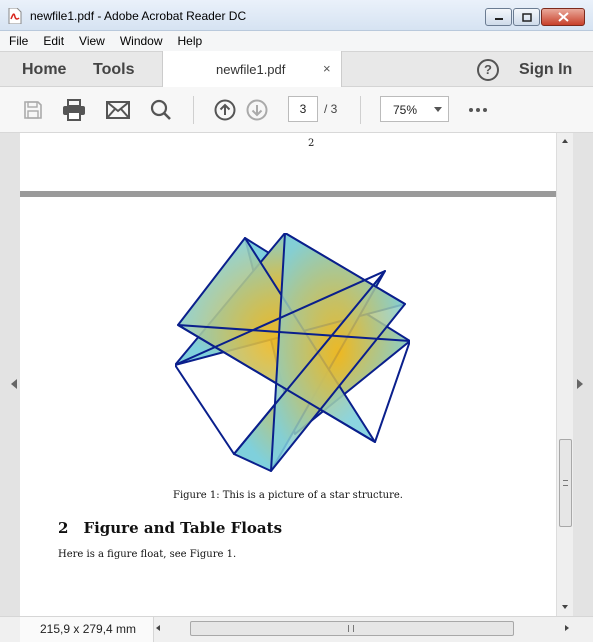 This screenshot has height=642, width=593. What do you see at coordinates (87, 629) in the screenshot?
I see `page-dimensions: 215,9 x 279,4 mm` at bounding box center [87, 629].